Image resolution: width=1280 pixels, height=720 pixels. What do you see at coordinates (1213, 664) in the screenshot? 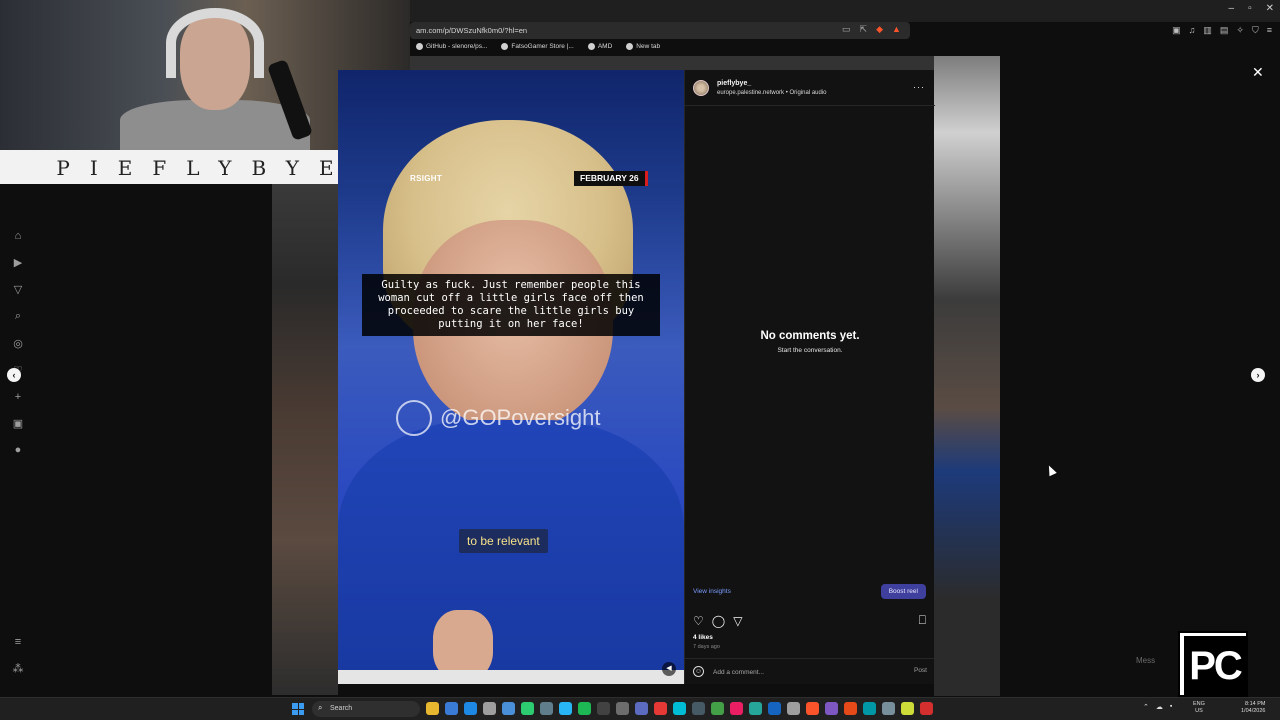
I see `pc-logo: PC` at bounding box center [1213, 664].